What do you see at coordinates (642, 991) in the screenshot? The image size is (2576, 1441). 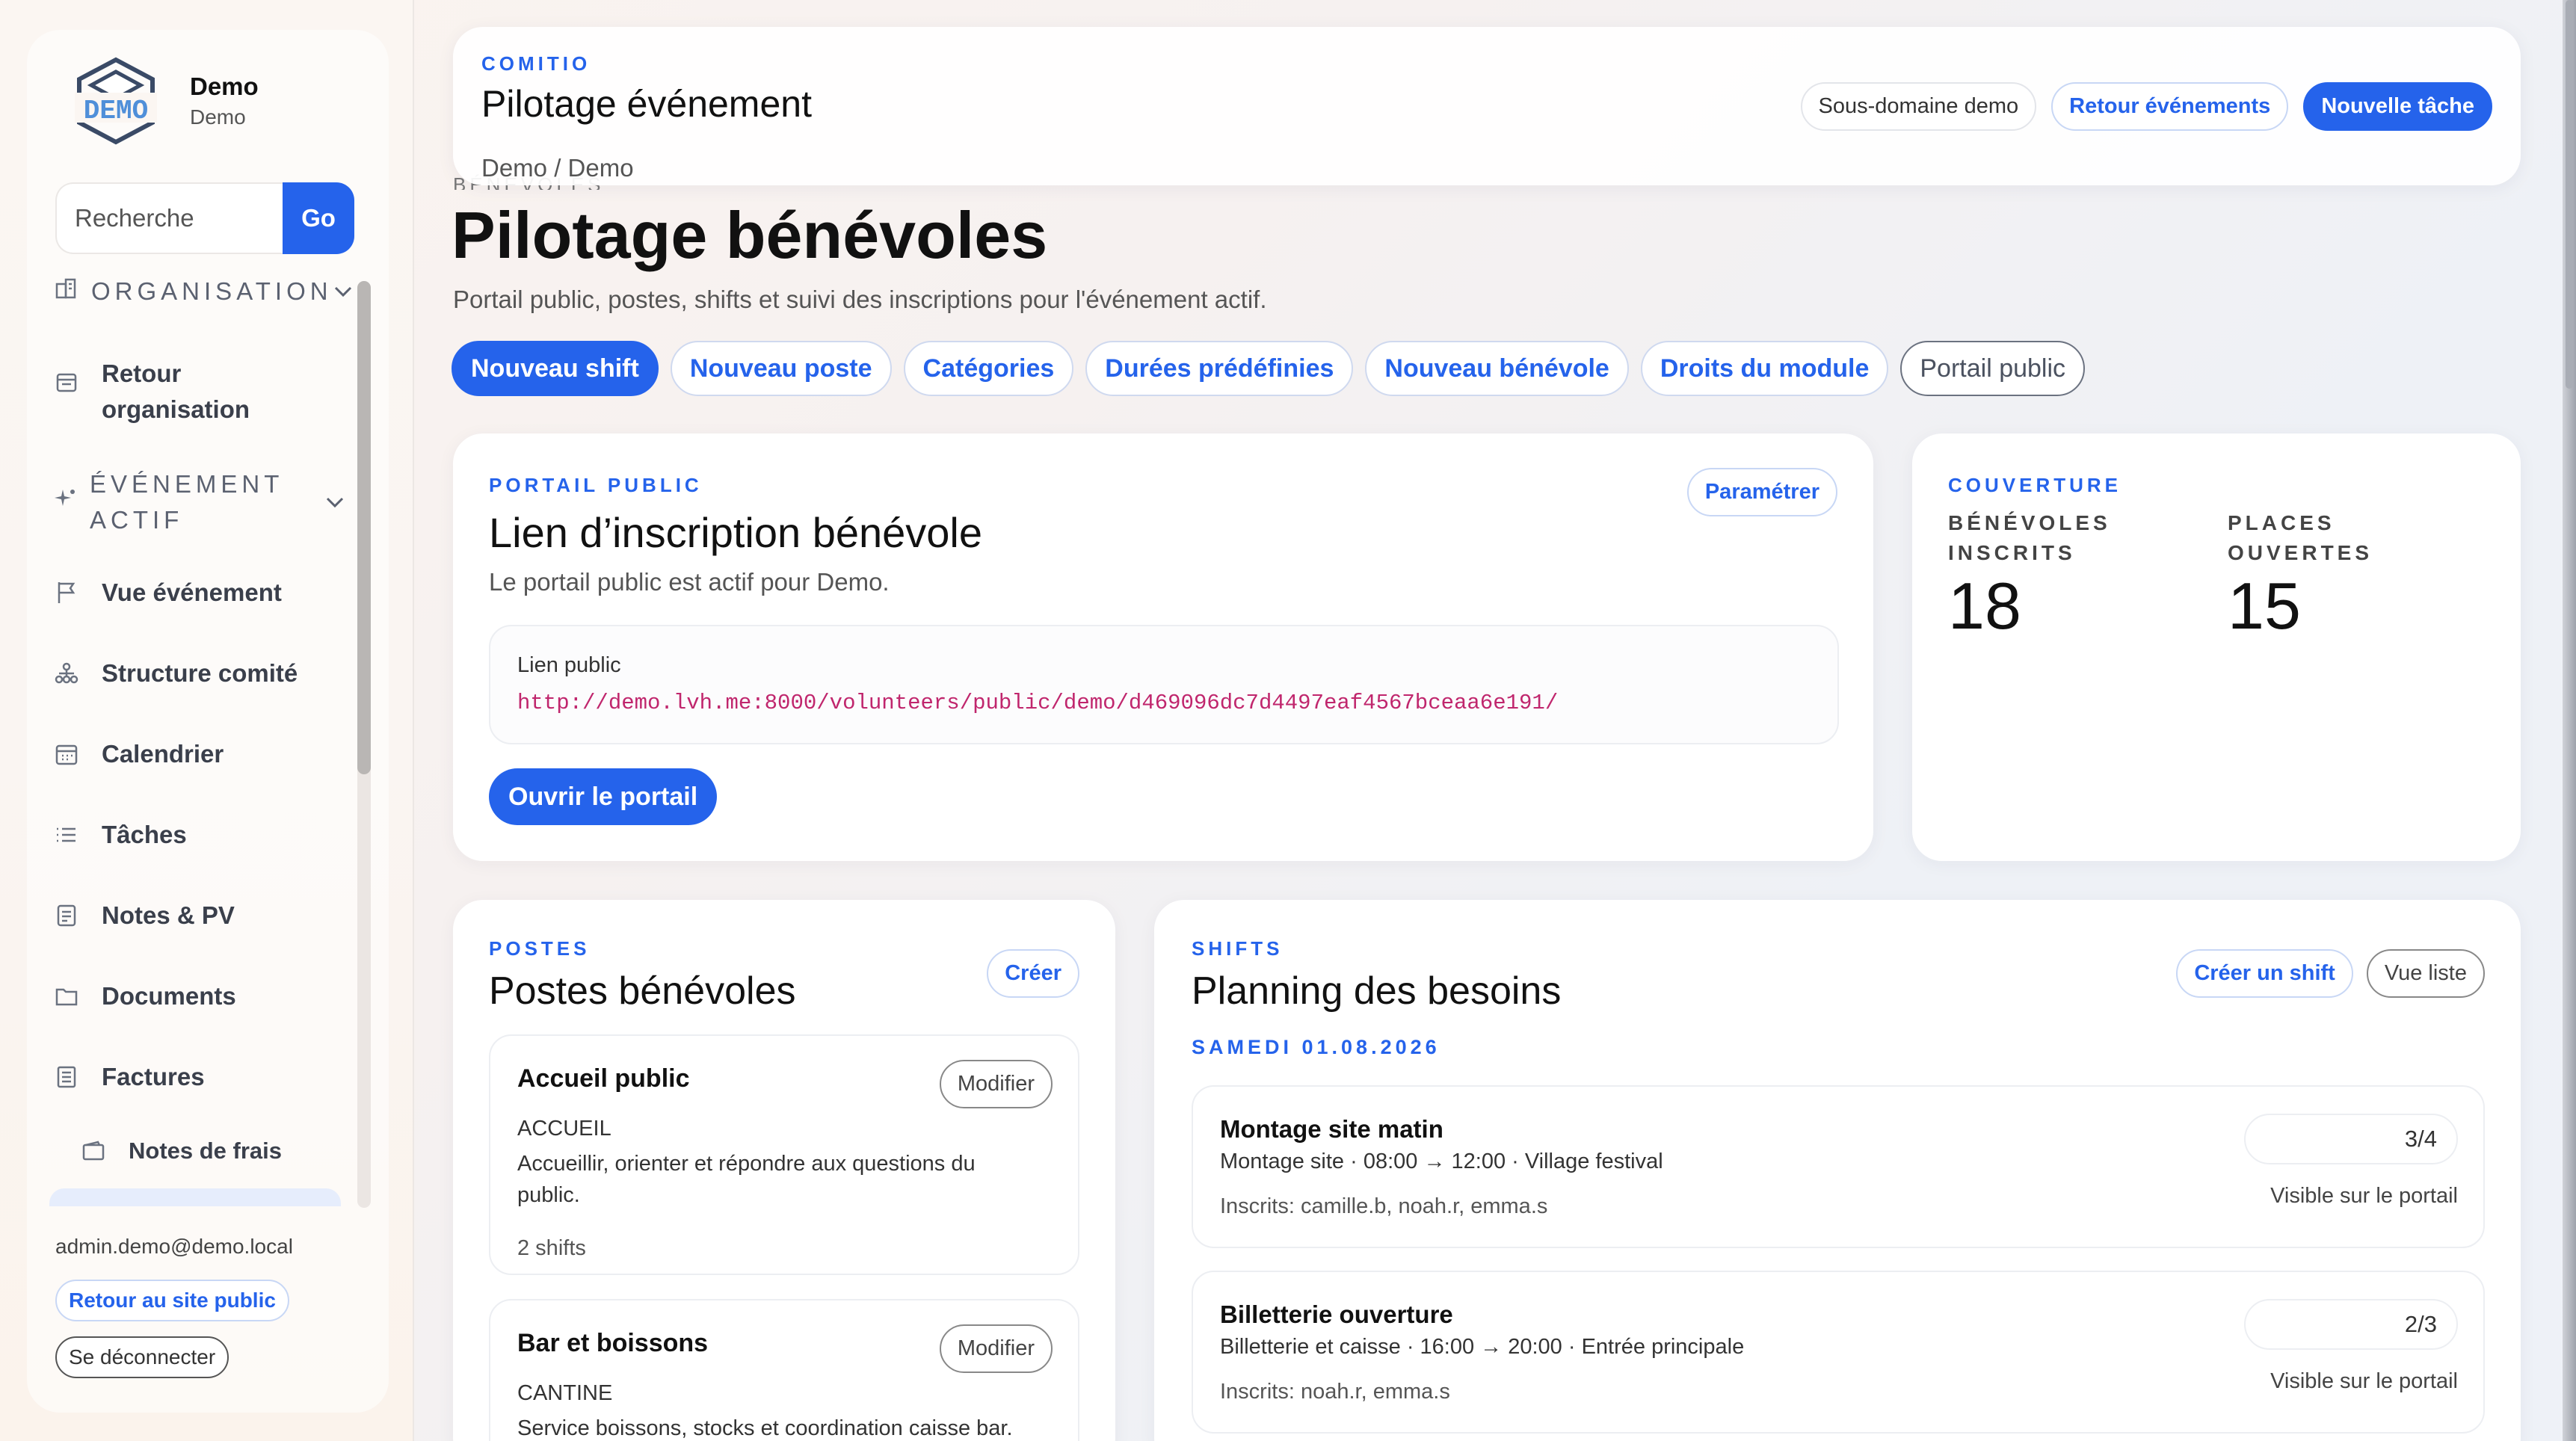 I see `postes-title: Postes bénévoles` at bounding box center [642, 991].